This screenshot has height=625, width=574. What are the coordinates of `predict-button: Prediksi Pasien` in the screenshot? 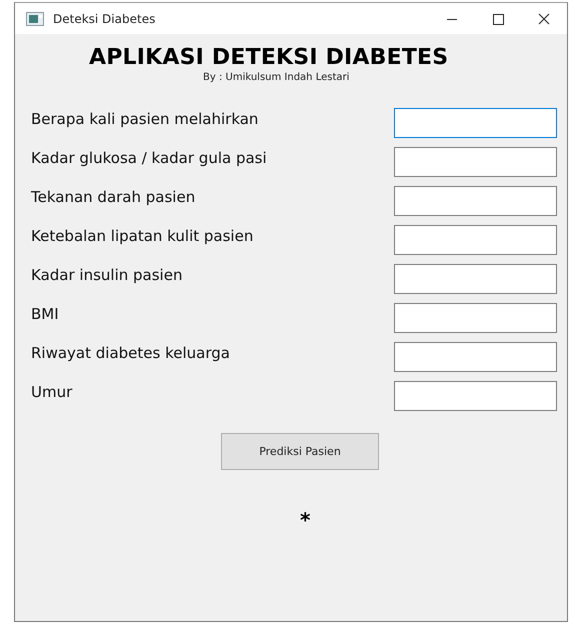 It's located at (300, 451).